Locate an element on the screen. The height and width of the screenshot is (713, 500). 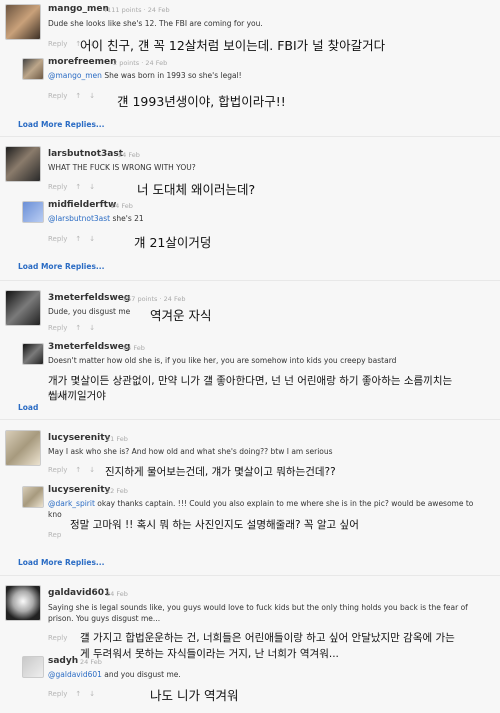
comment-username: galdavid601 is located at coordinates (79, 593).